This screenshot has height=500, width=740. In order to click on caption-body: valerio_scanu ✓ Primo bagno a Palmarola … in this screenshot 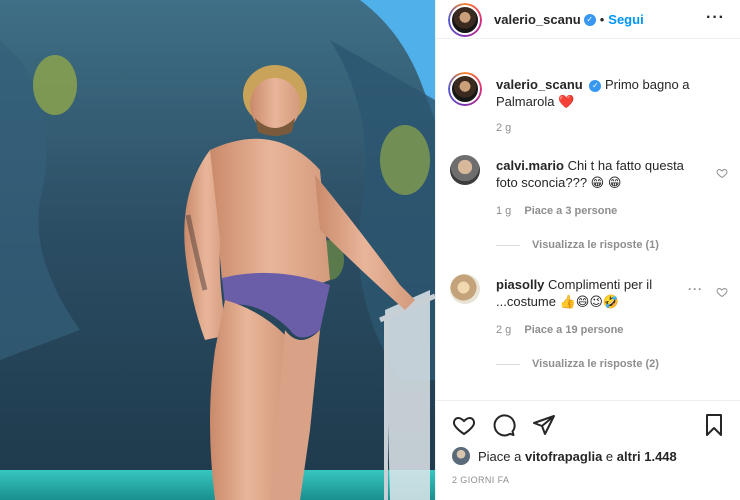, I will do `click(611, 93)`.